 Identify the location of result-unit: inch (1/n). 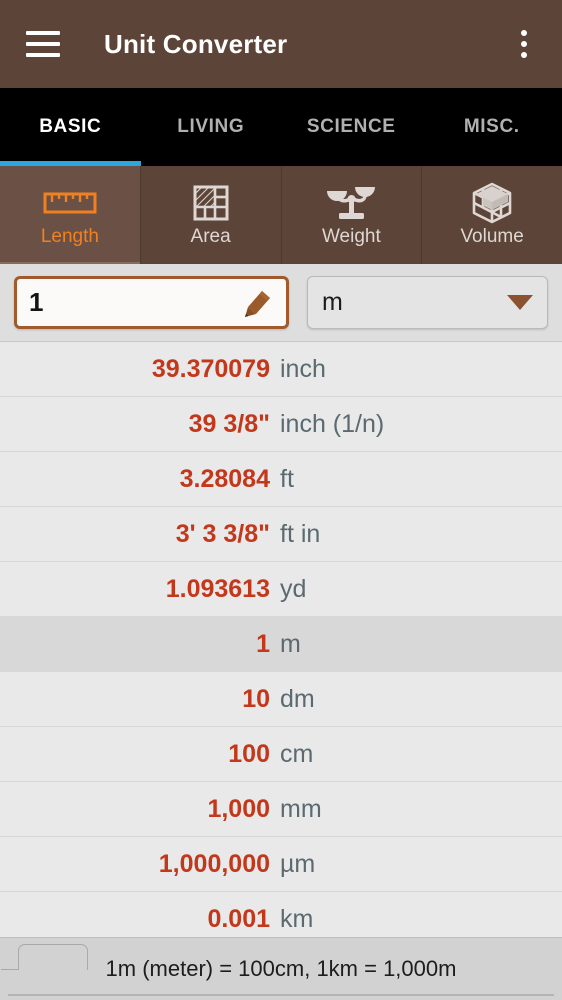
(332, 423).